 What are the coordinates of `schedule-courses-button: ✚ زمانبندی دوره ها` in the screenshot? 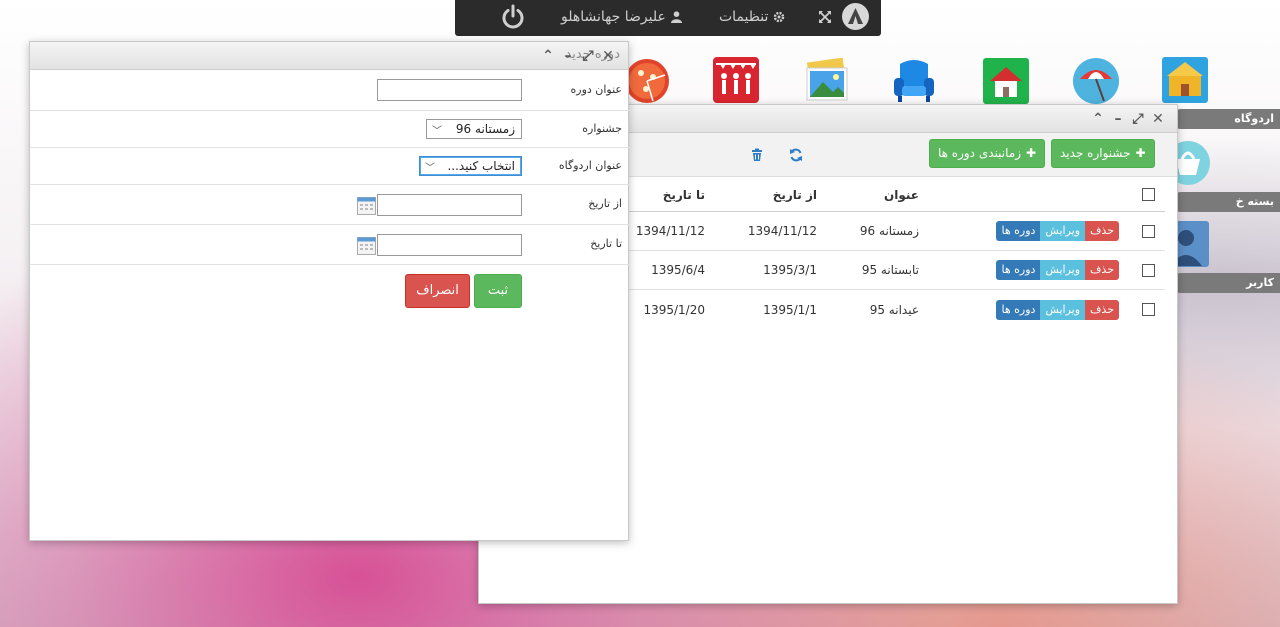 It's located at (987, 153).